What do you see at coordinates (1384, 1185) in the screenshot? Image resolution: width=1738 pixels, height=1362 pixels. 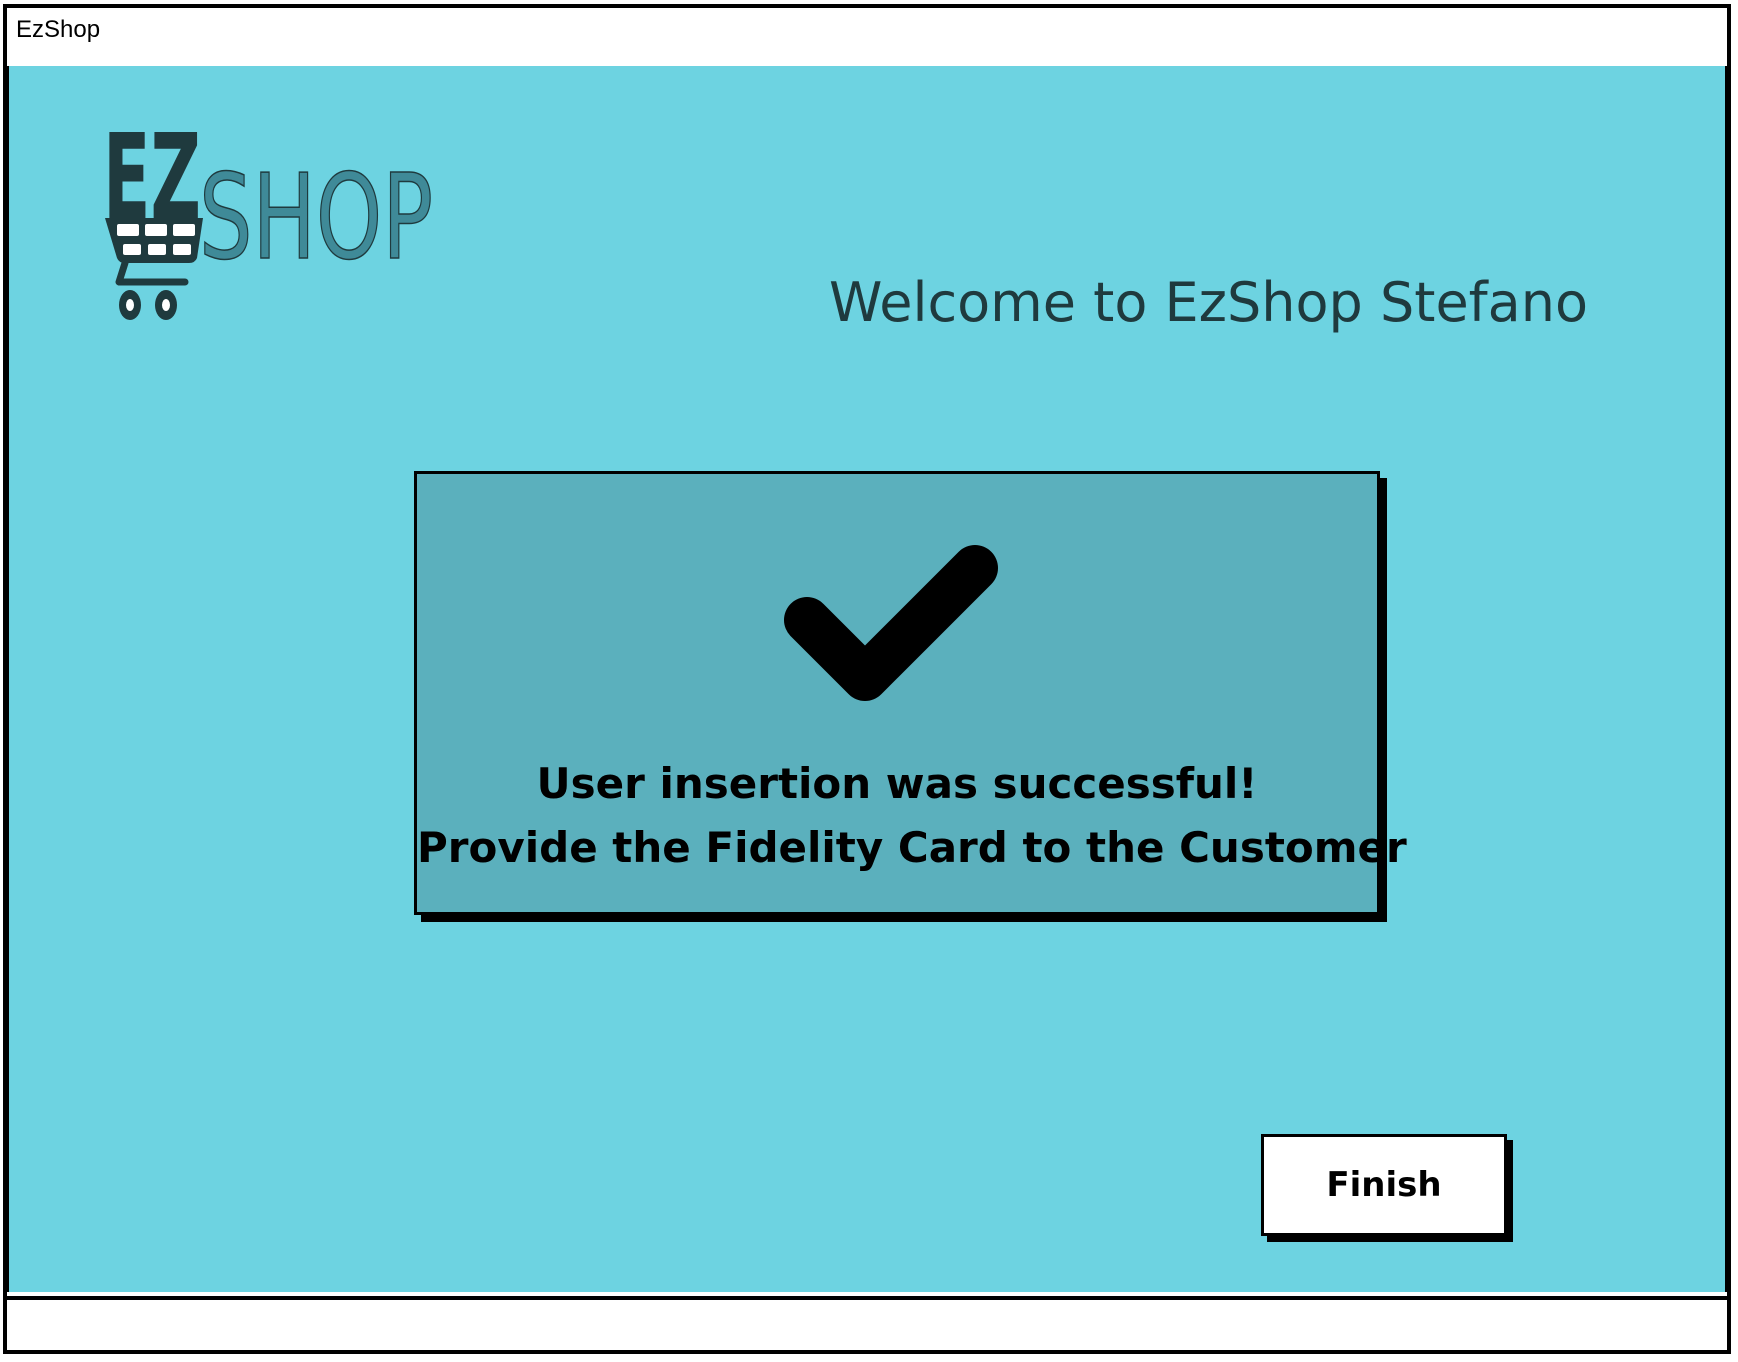 I see `finish-button: Finish` at bounding box center [1384, 1185].